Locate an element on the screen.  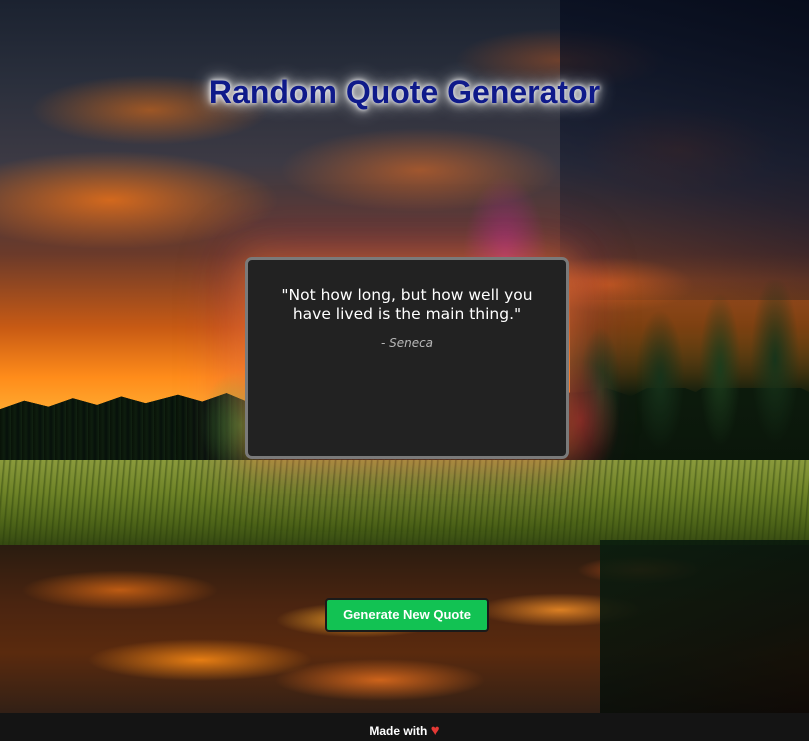
quote-author: - Seneca is located at coordinates (407, 343).